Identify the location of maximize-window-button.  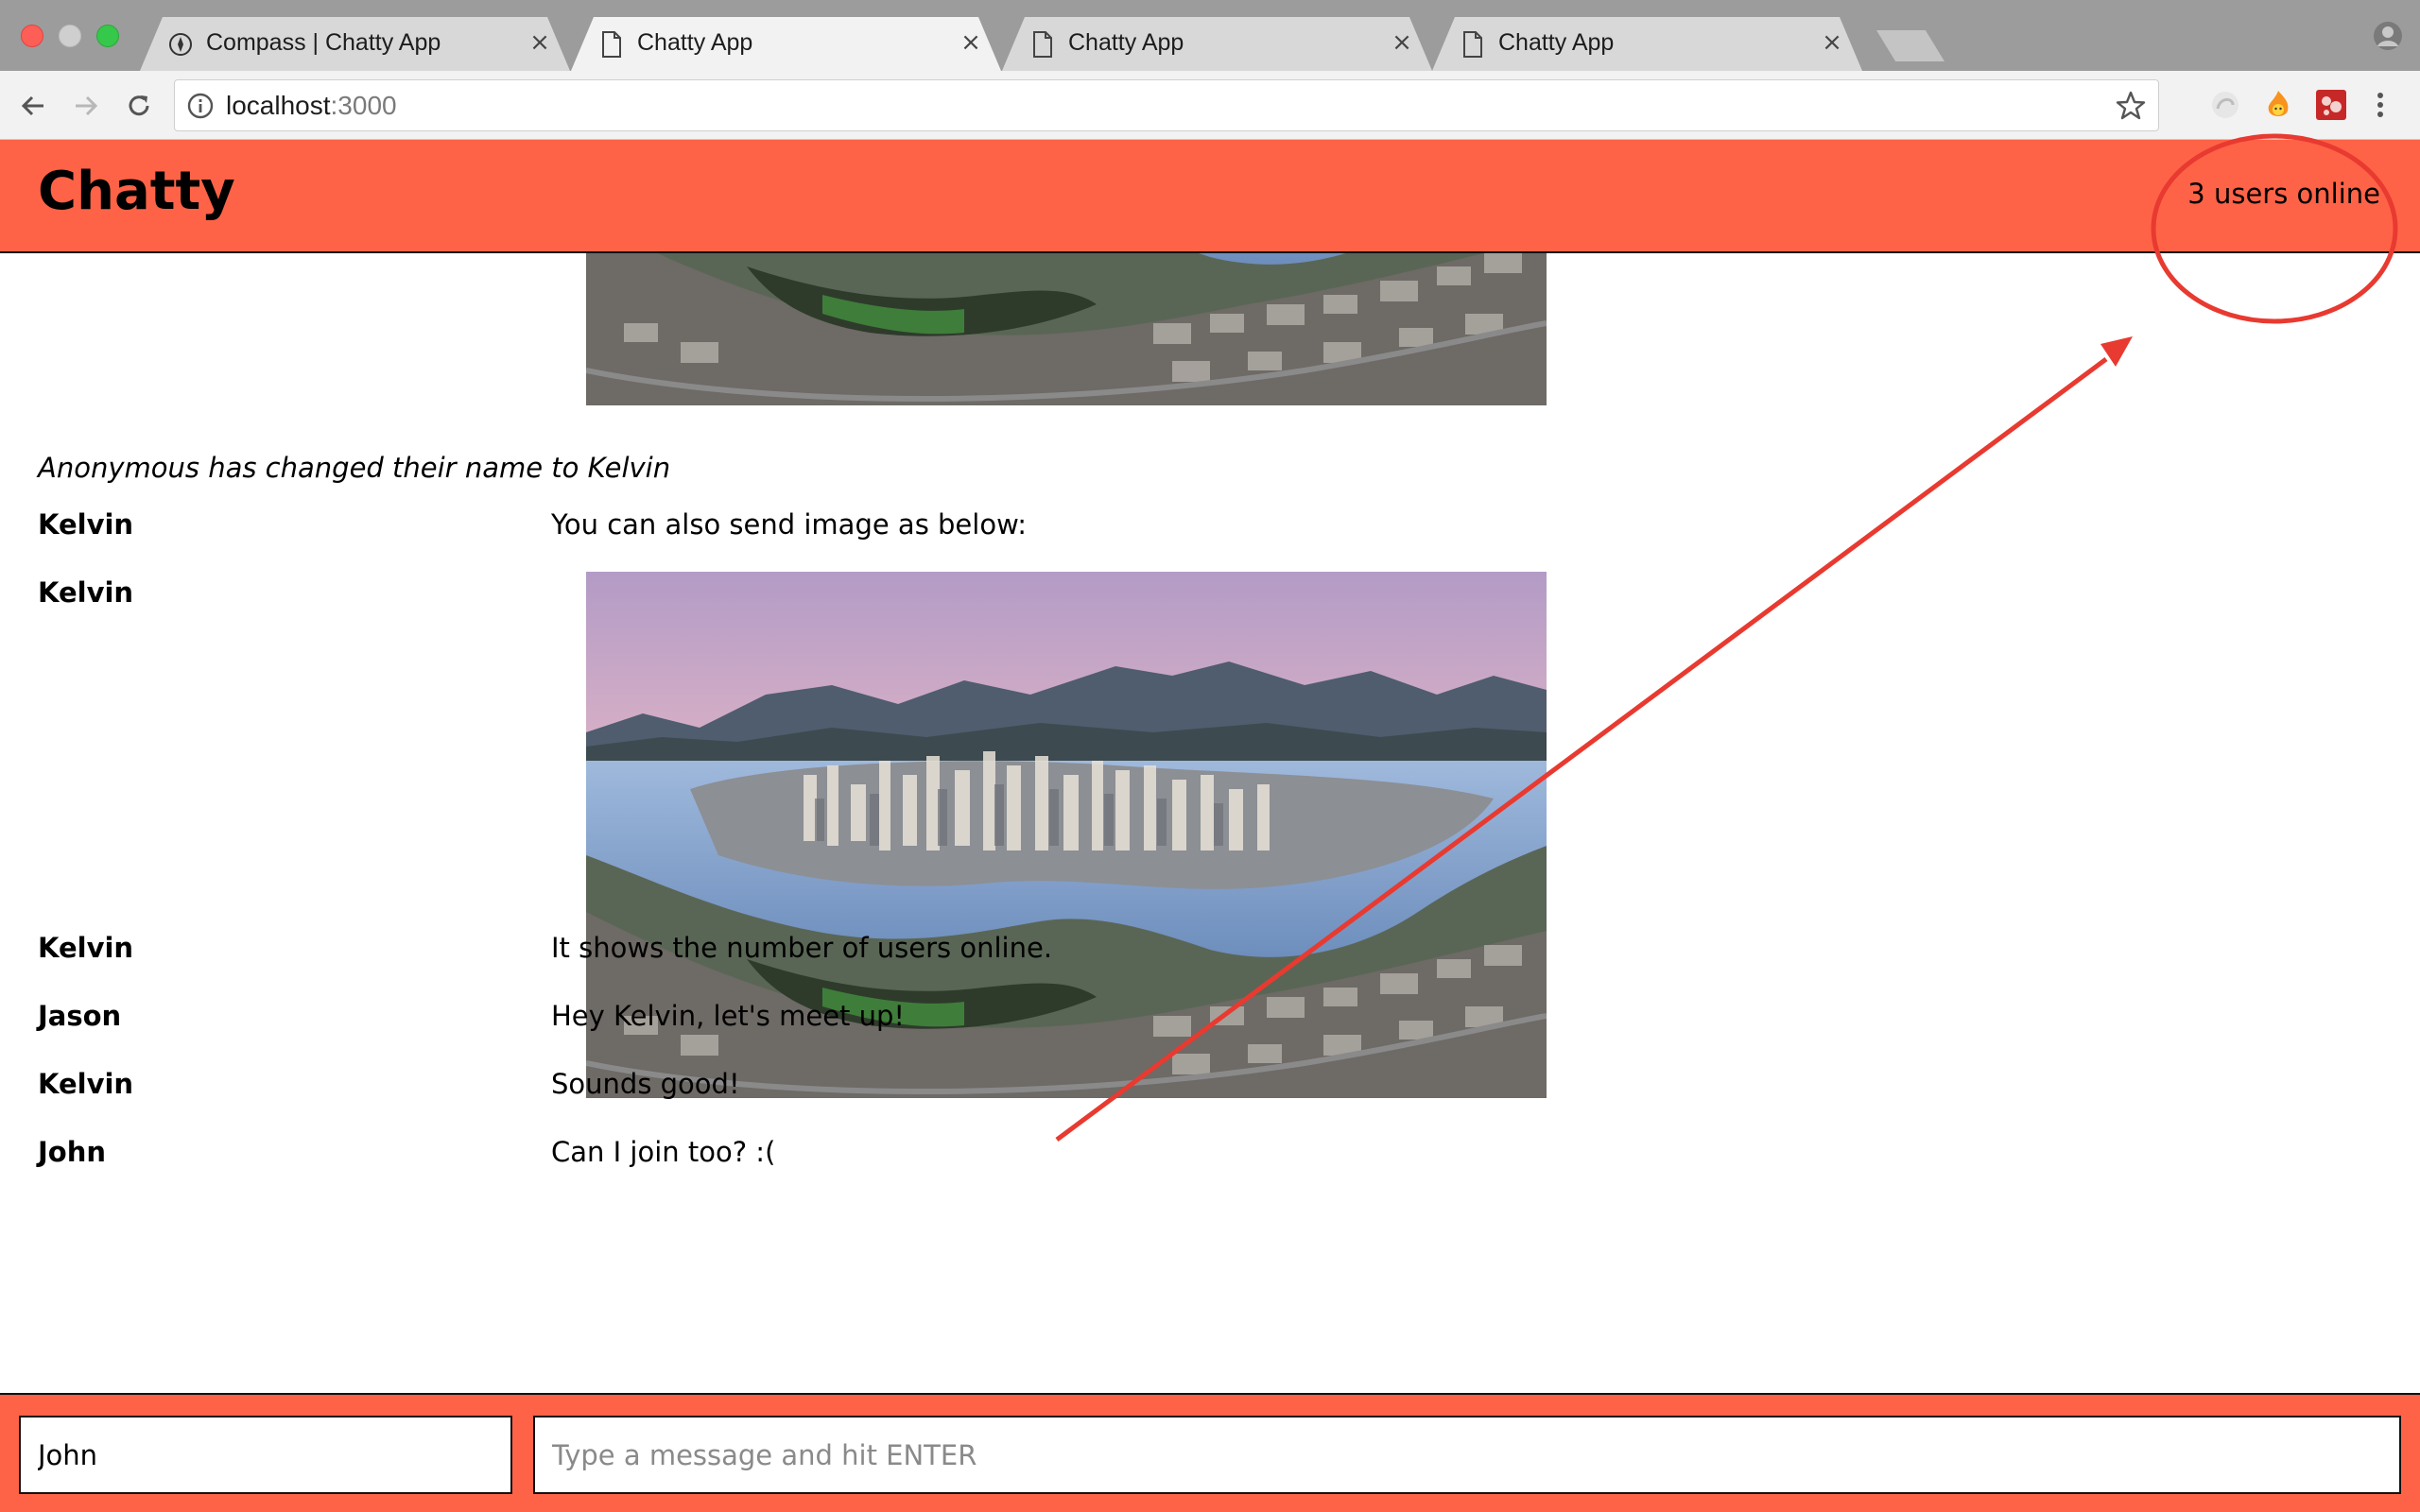
(107, 36).